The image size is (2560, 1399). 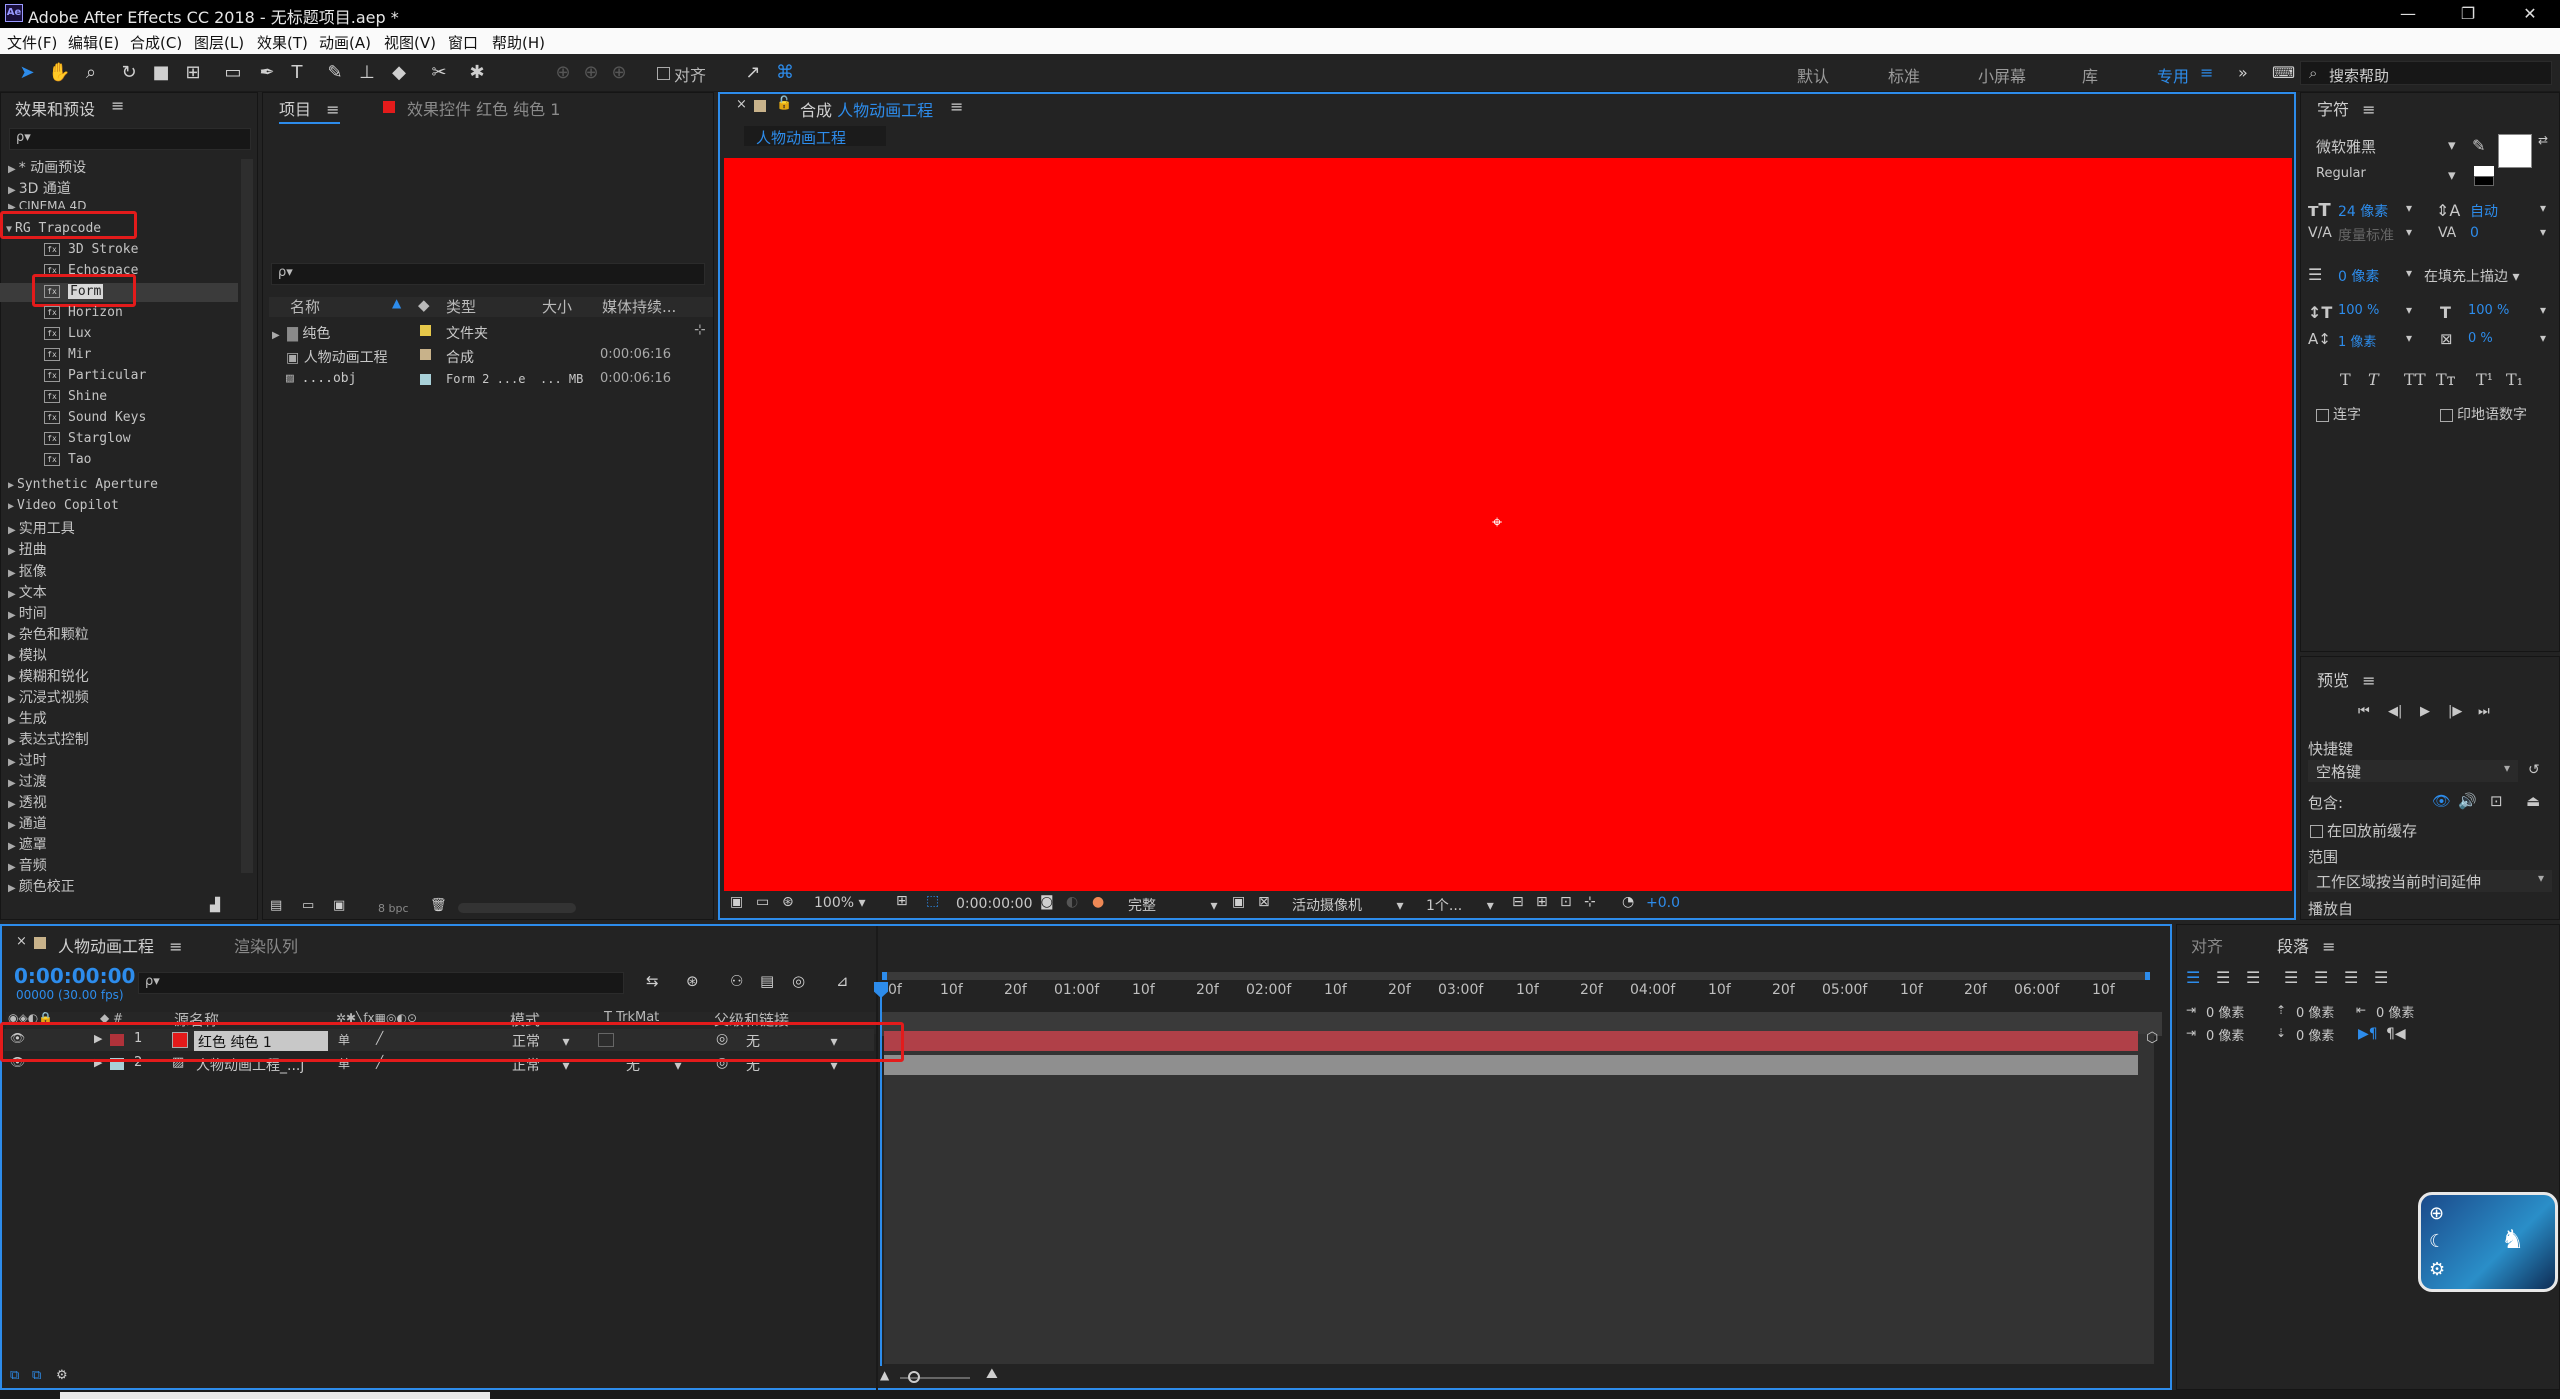 I want to click on fill-color-swatch, so click(x=2515, y=151).